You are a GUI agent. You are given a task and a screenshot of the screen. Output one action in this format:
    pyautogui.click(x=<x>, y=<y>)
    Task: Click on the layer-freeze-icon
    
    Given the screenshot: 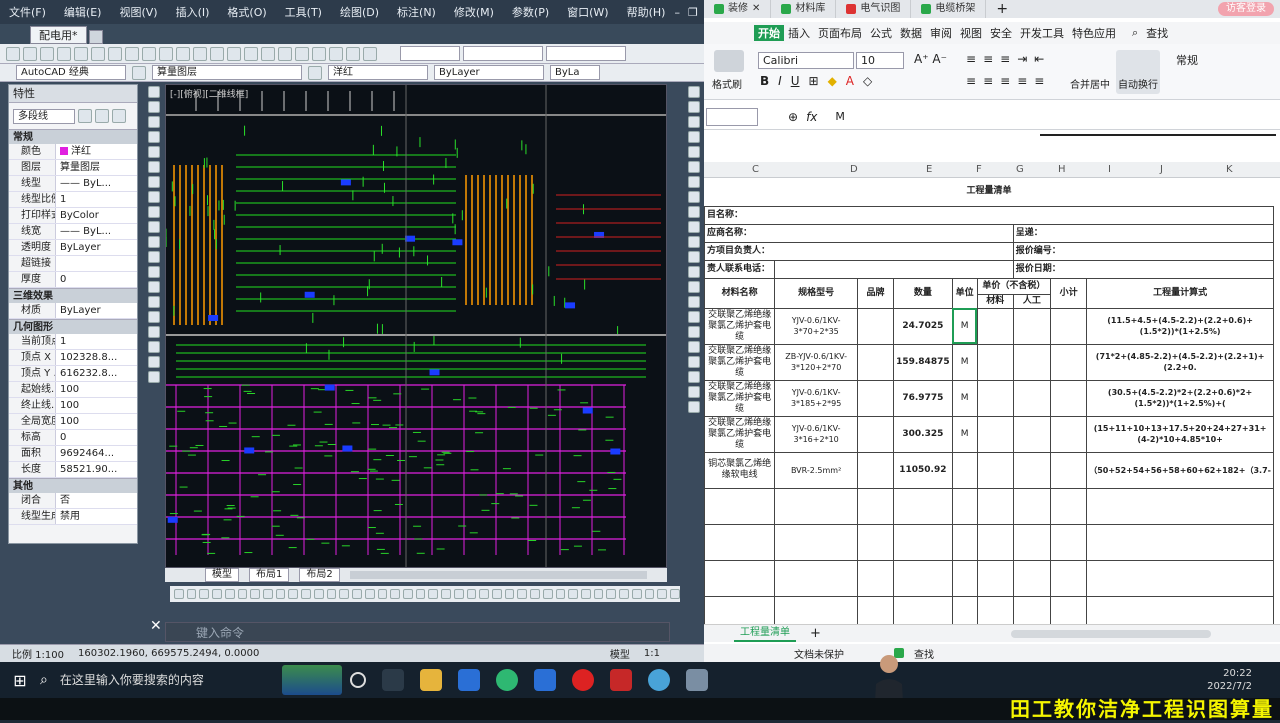 What is the action you would take?
    pyautogui.click(x=694, y=392)
    